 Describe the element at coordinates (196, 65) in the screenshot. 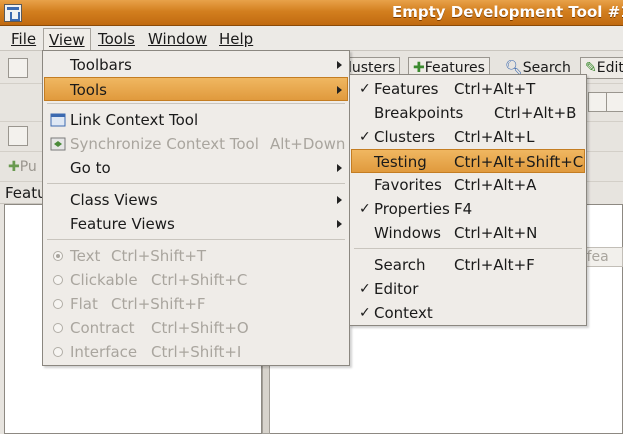

I see `view-menu-toolbars: Toolbars` at that location.